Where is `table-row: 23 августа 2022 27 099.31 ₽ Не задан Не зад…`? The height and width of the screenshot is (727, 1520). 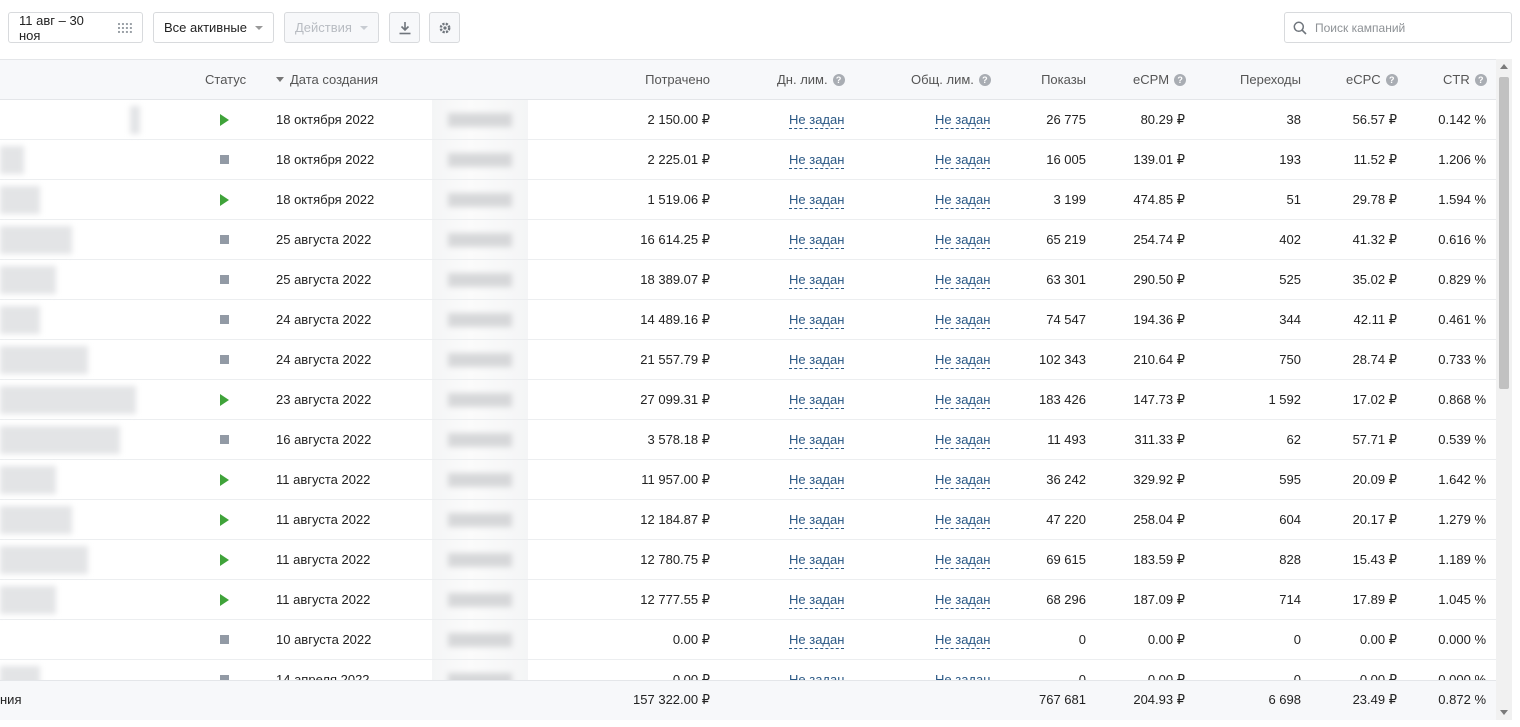 table-row: 23 августа 2022 27 099.31 ₽ Не задан Не зад… is located at coordinates (748, 400).